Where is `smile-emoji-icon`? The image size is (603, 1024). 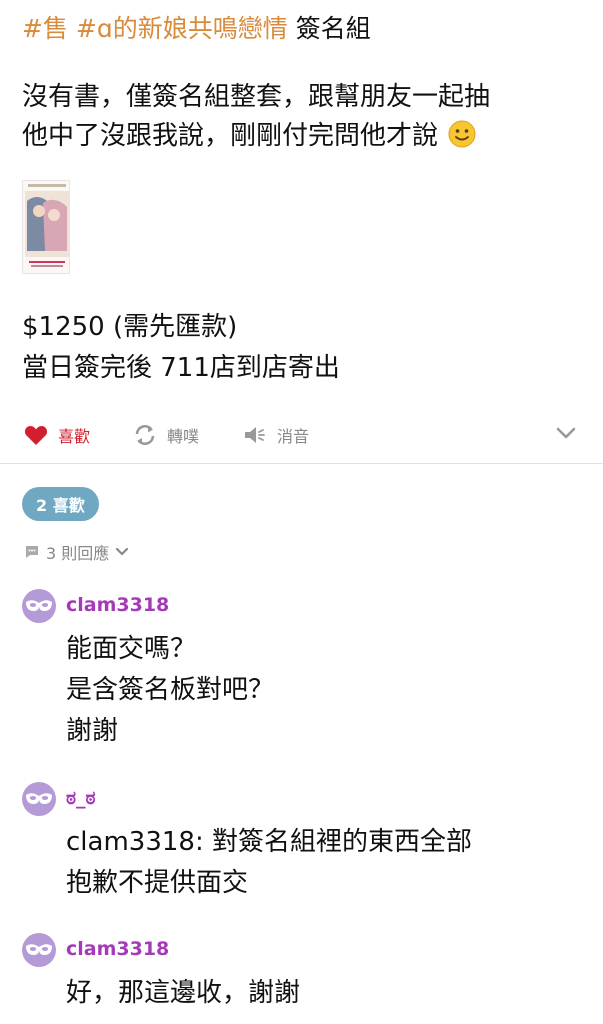 smile-emoji-icon is located at coordinates (462, 134).